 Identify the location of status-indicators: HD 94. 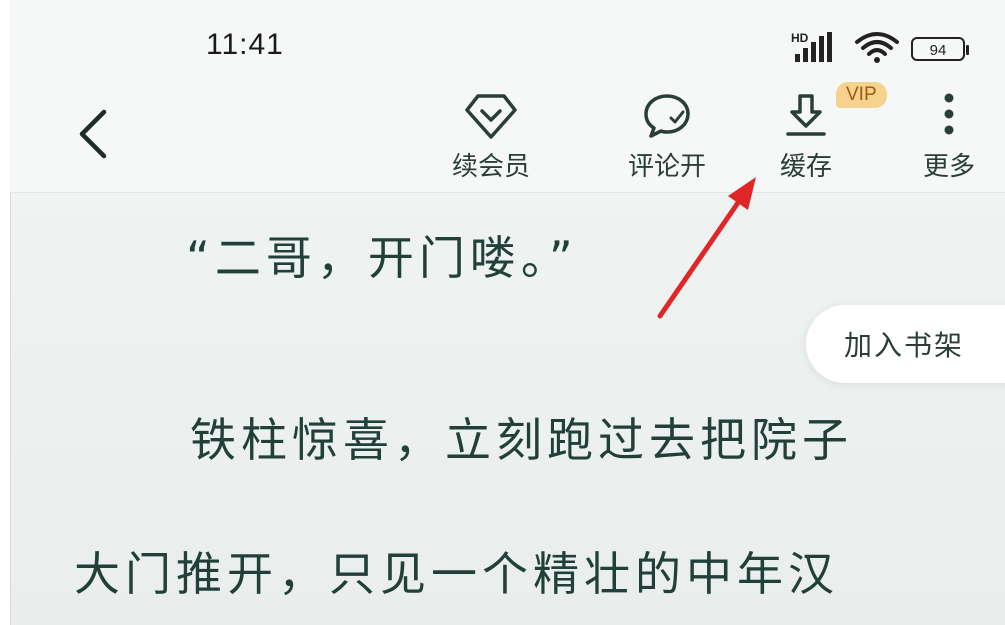
(880, 49).